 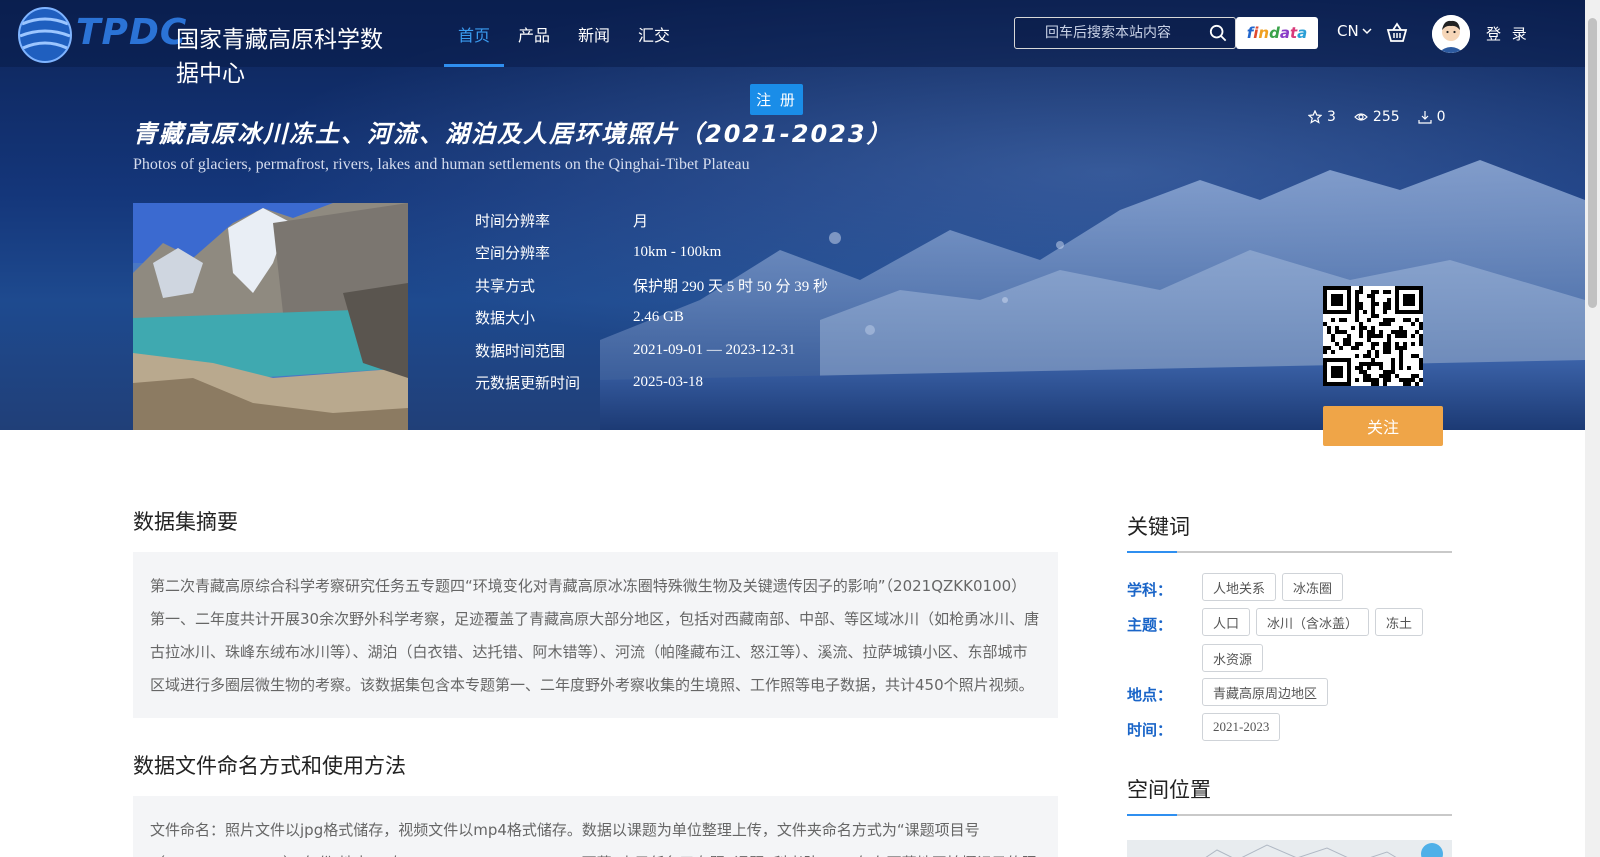 What do you see at coordinates (45, 35) in the screenshot?
I see `globe-logo-icon` at bounding box center [45, 35].